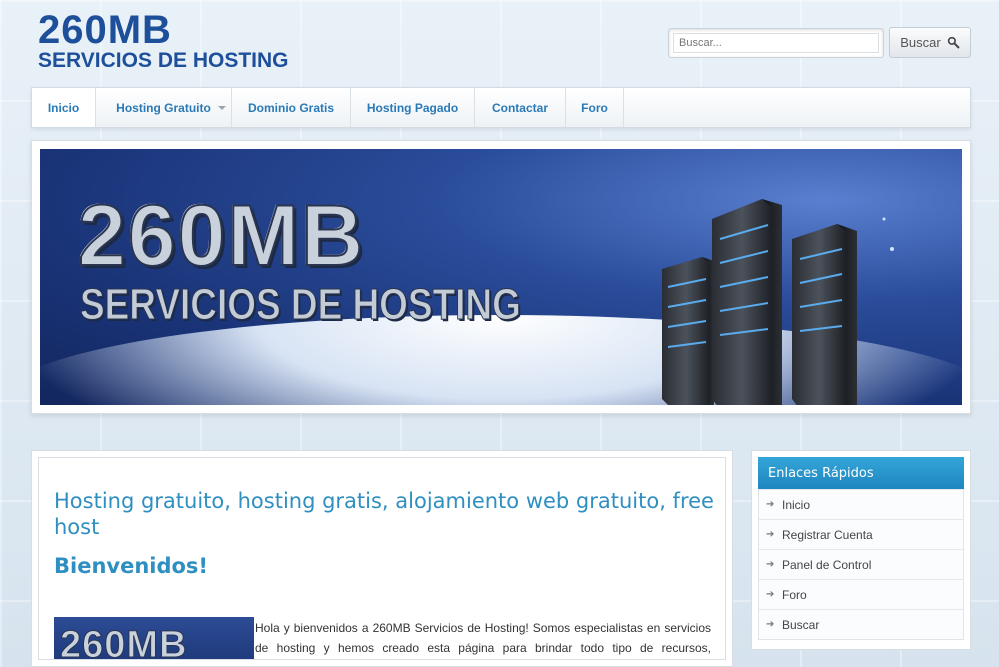  Describe the element at coordinates (221, 236) in the screenshot. I see `banner-title: 260MB` at that location.